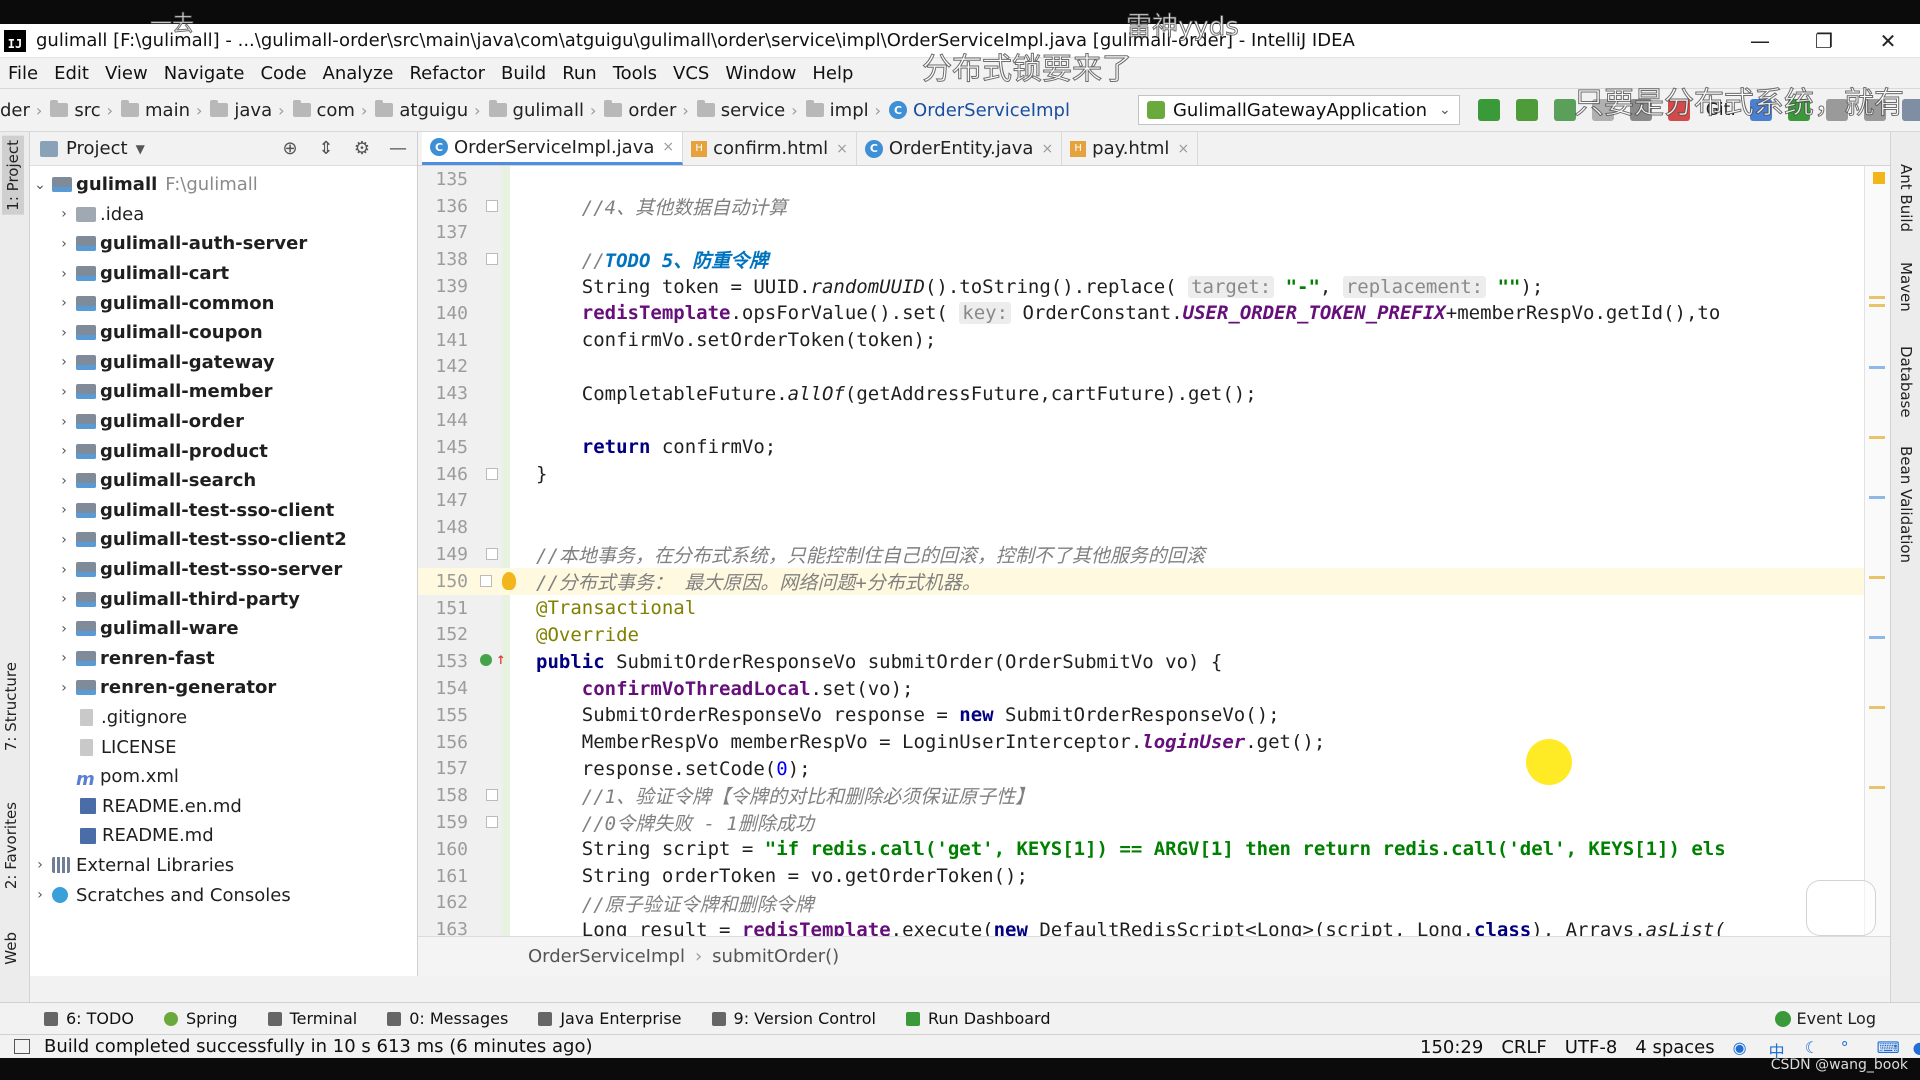 This screenshot has height=1080, width=1920. I want to click on tree-item: › gulimall-cart, so click(223, 274).